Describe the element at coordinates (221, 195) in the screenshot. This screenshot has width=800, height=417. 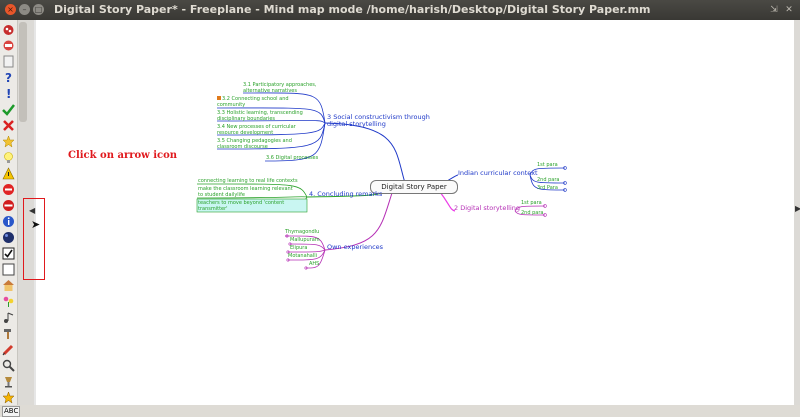
I see `child-line: to student dailylife` at that location.